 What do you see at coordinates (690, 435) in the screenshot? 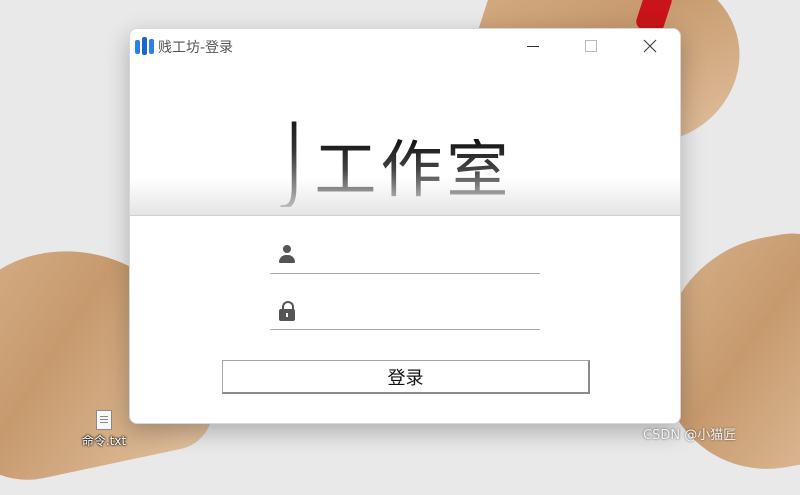
I see `watermark-text: CSDN @小猫匠` at bounding box center [690, 435].